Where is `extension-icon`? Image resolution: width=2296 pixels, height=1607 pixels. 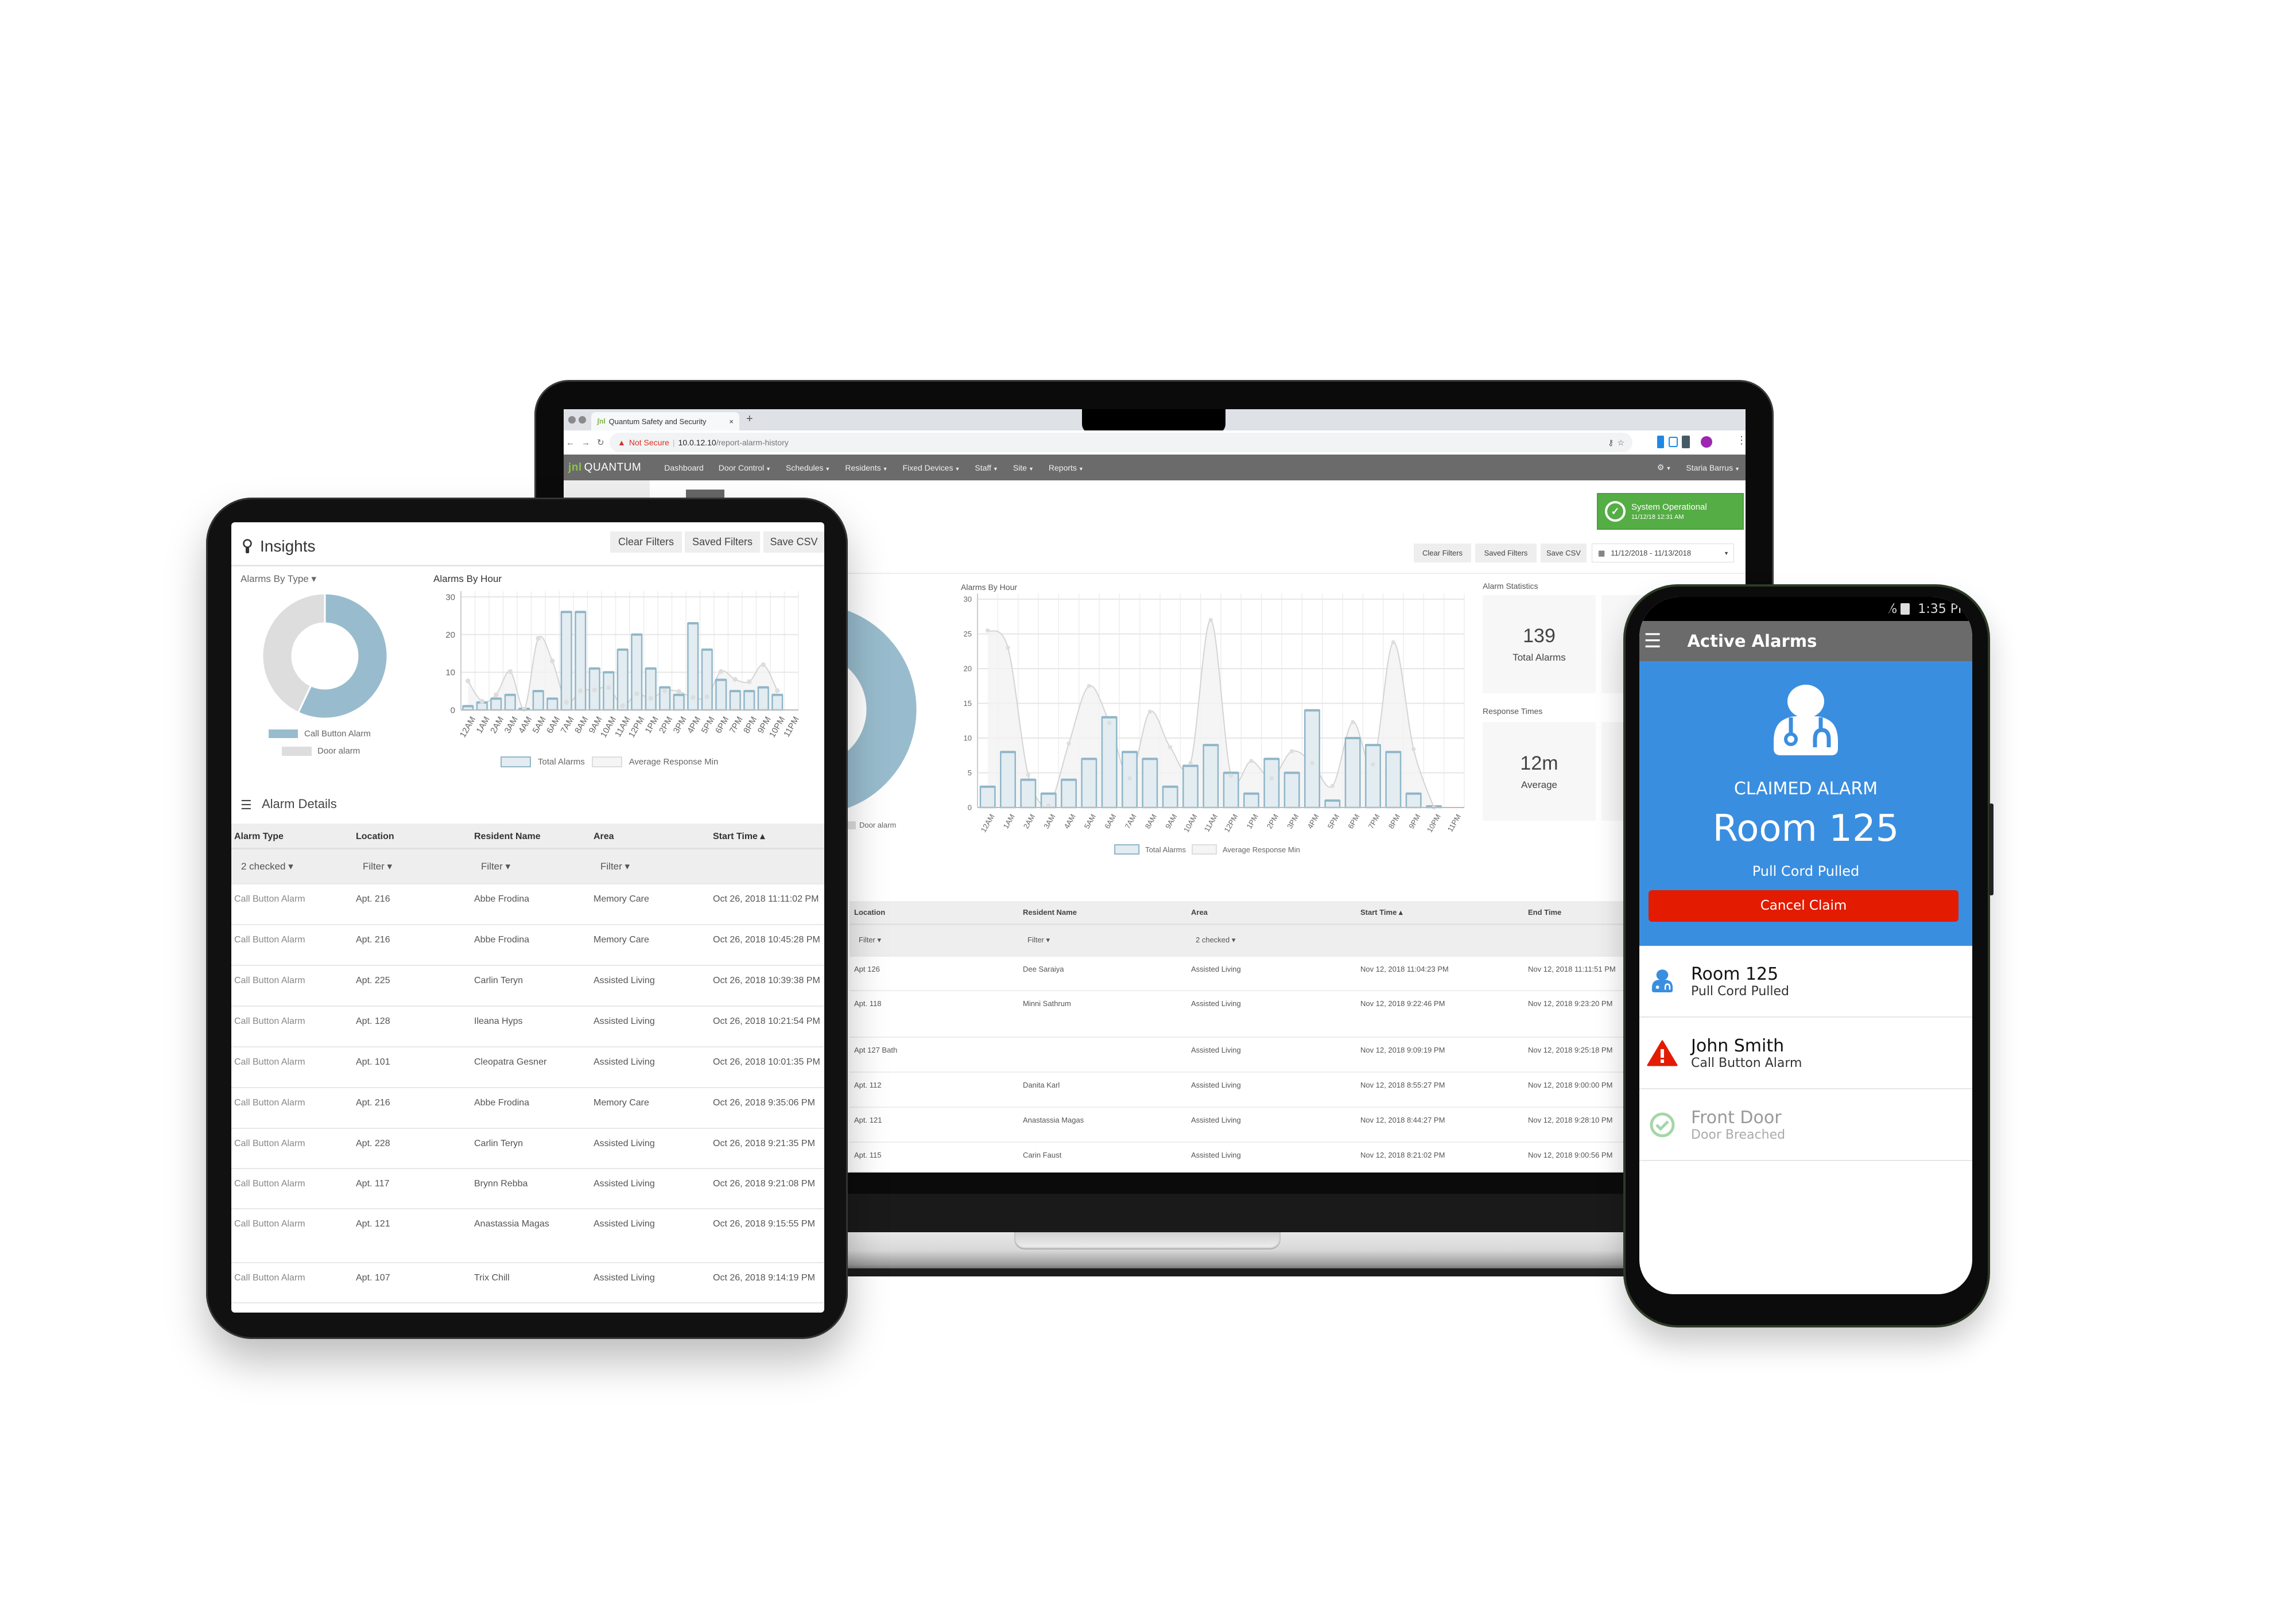 extension-icon is located at coordinates (1673, 442).